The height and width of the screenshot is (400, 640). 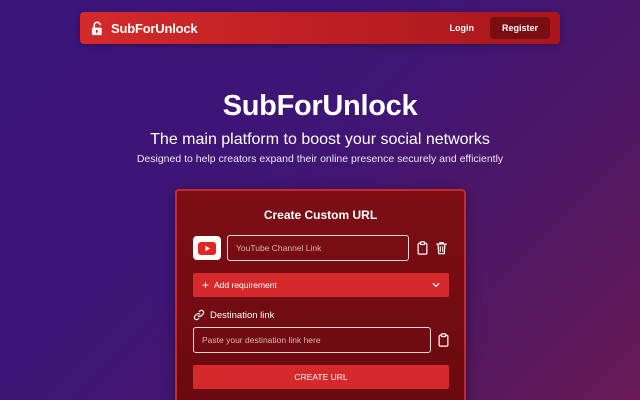 What do you see at coordinates (321, 377) in the screenshot?
I see `create-url-button: CREATE URL` at bounding box center [321, 377].